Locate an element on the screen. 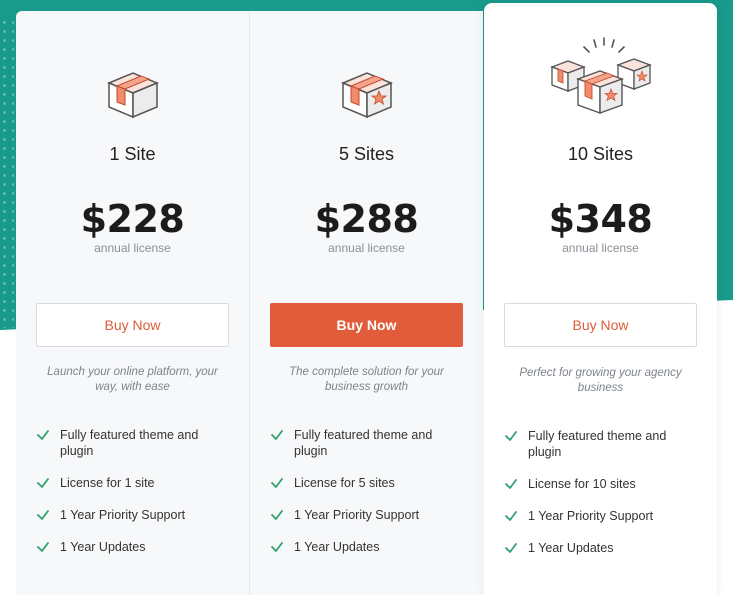 The width and height of the screenshot is (733, 595). feature-text: License for 10 sites is located at coordinates (582, 484).